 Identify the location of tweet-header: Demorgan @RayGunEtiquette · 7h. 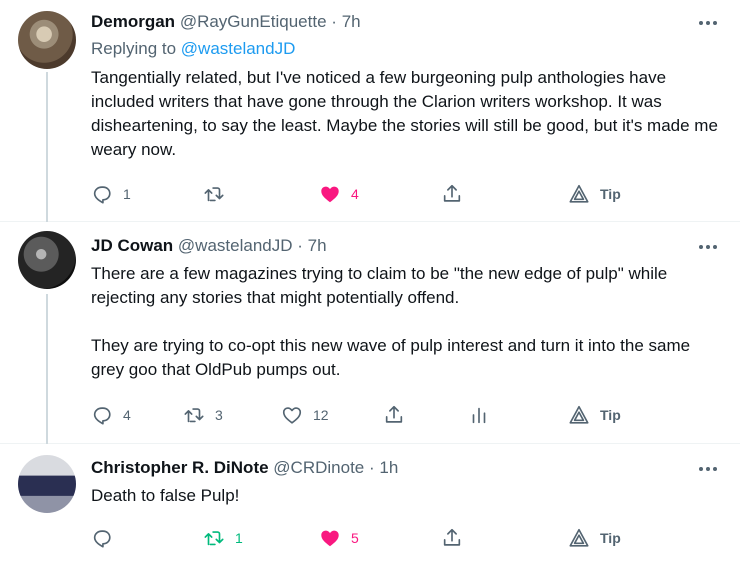
(226, 22).